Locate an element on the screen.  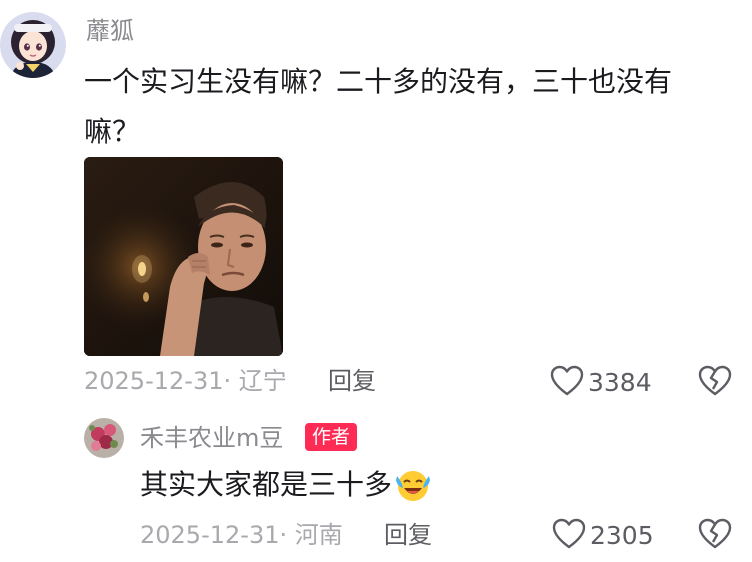
reply-user-avatar is located at coordinates (104, 438).